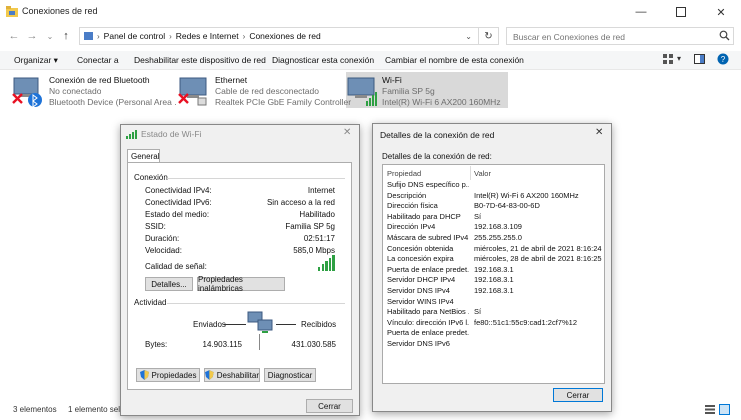 The image size is (741, 420). What do you see at coordinates (412, 206) in the screenshot?
I see `detail-property: Dirección física` at bounding box center [412, 206].